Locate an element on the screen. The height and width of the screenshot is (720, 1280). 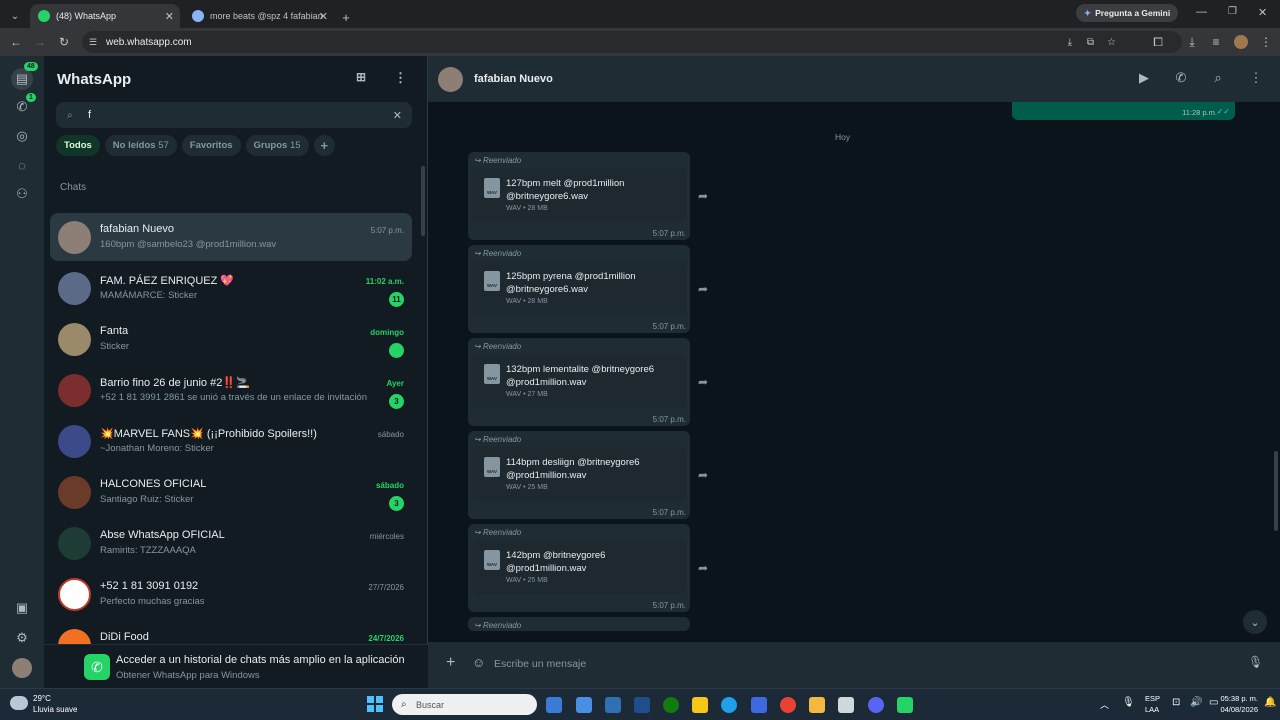
outgoing-message: 11:28 p.m. ✓✓ is located at coordinates (1123, 111).